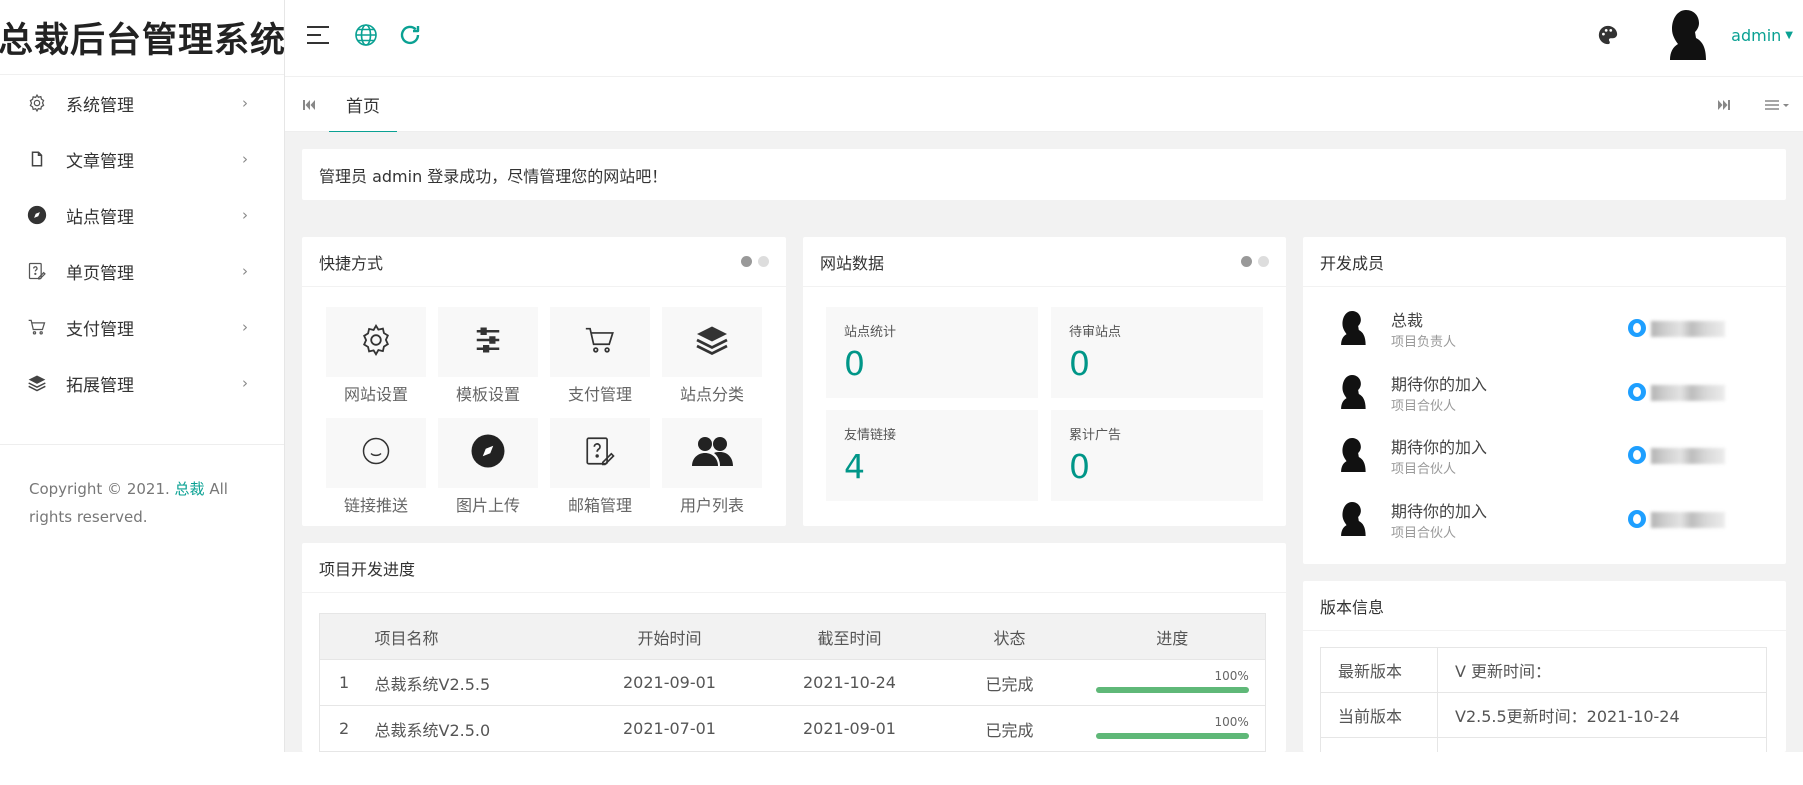 The height and width of the screenshot is (785, 1803). What do you see at coordinates (1352, 263) in the screenshot?
I see `card-title: 开发成员` at bounding box center [1352, 263].